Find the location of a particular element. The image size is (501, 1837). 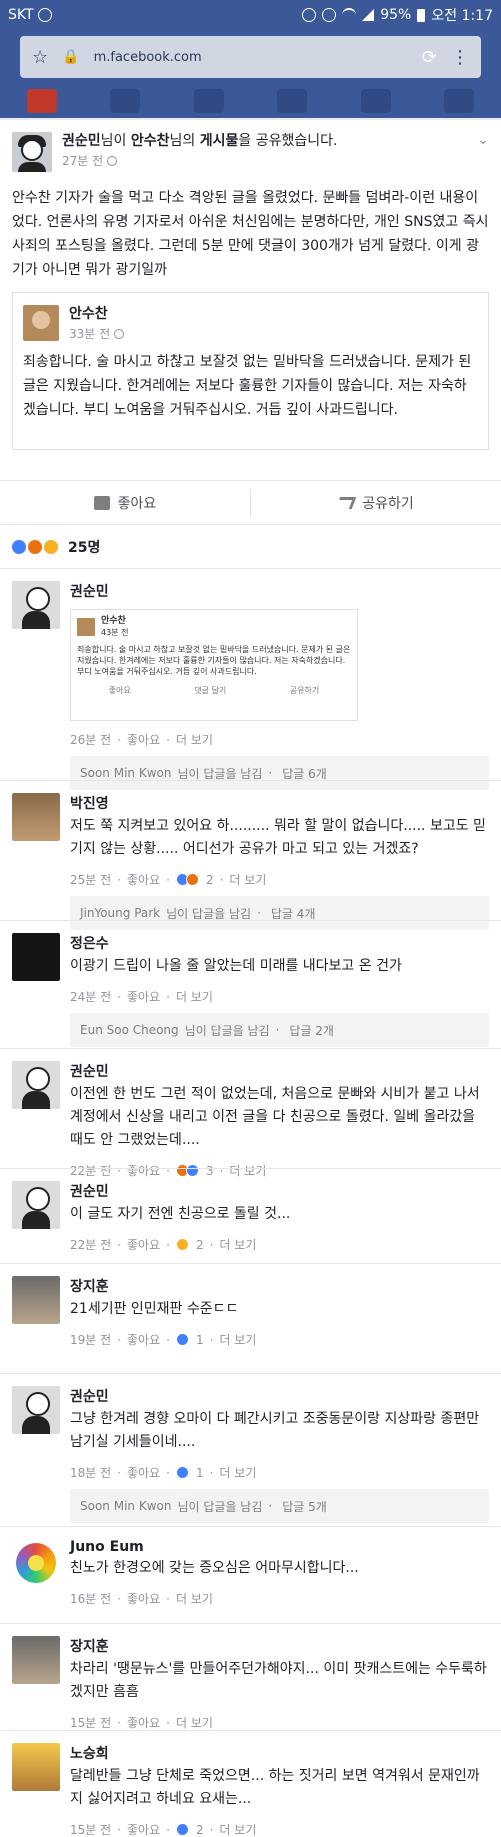

news-feed-icon is located at coordinates (41, 101).